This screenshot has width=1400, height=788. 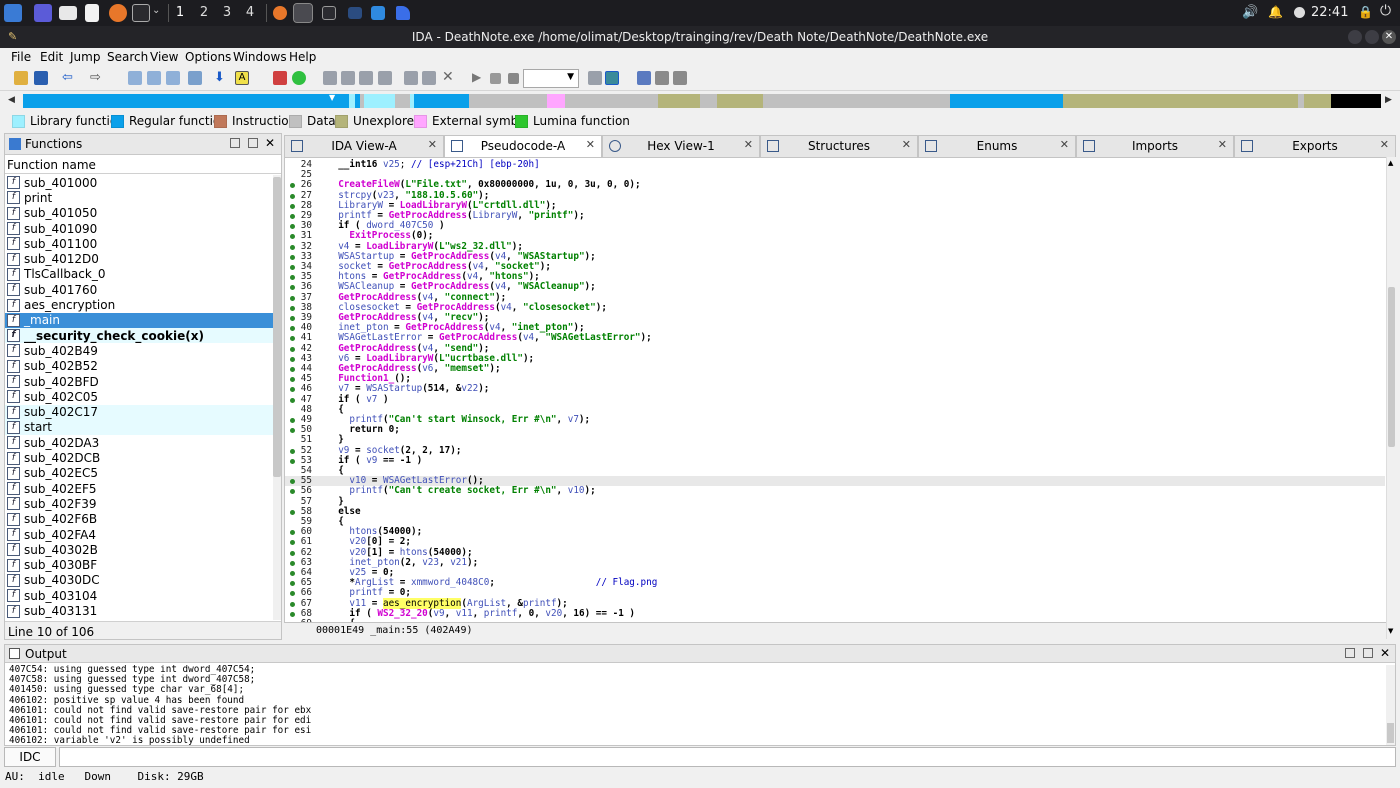 I want to click on panel-float-button, so click(x=1350, y=653).